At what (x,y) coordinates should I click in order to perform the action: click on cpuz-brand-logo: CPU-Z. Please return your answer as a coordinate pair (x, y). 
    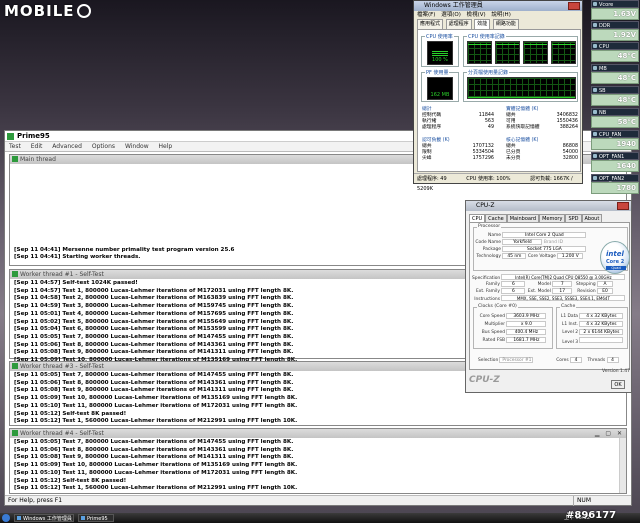
    Looking at the image, I should click on (484, 380).